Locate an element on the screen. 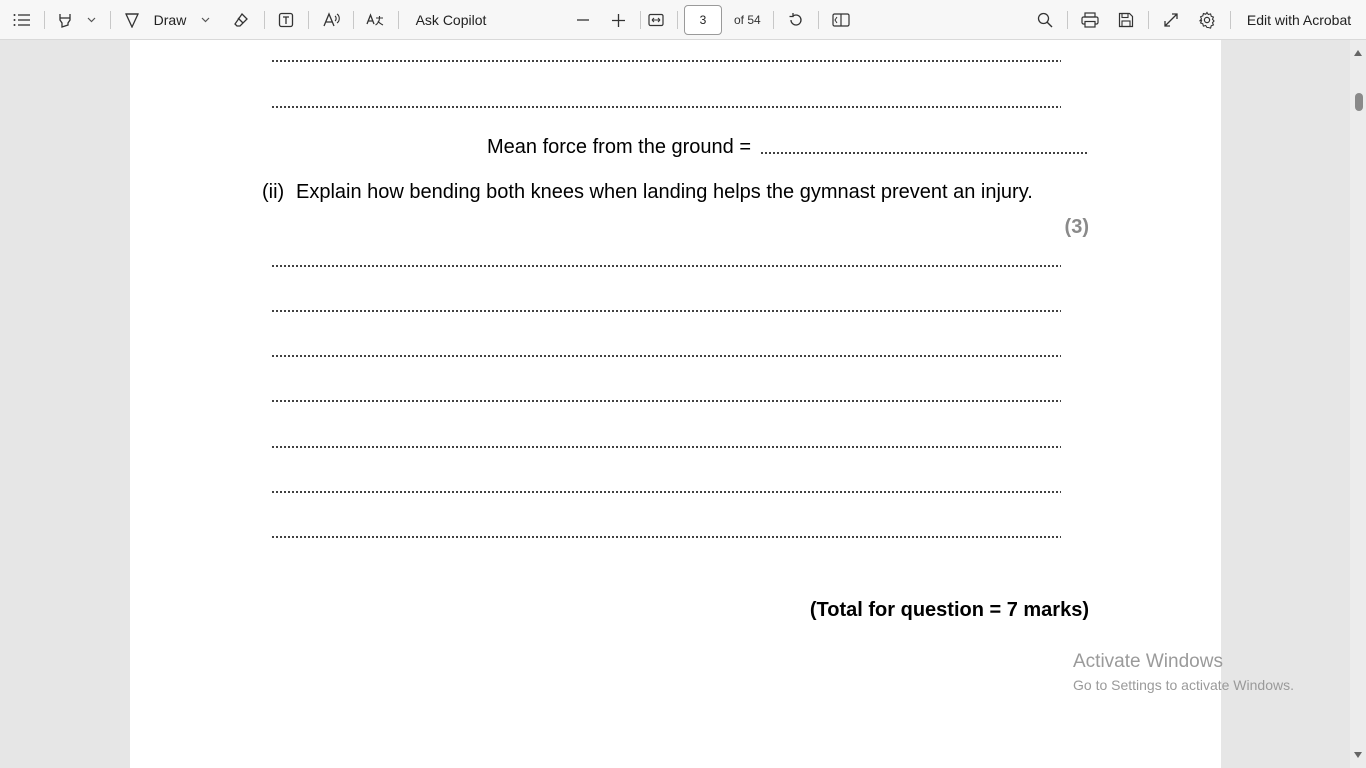 This screenshot has height=768, width=1366. question-number: (ii) is located at coordinates (273, 192).